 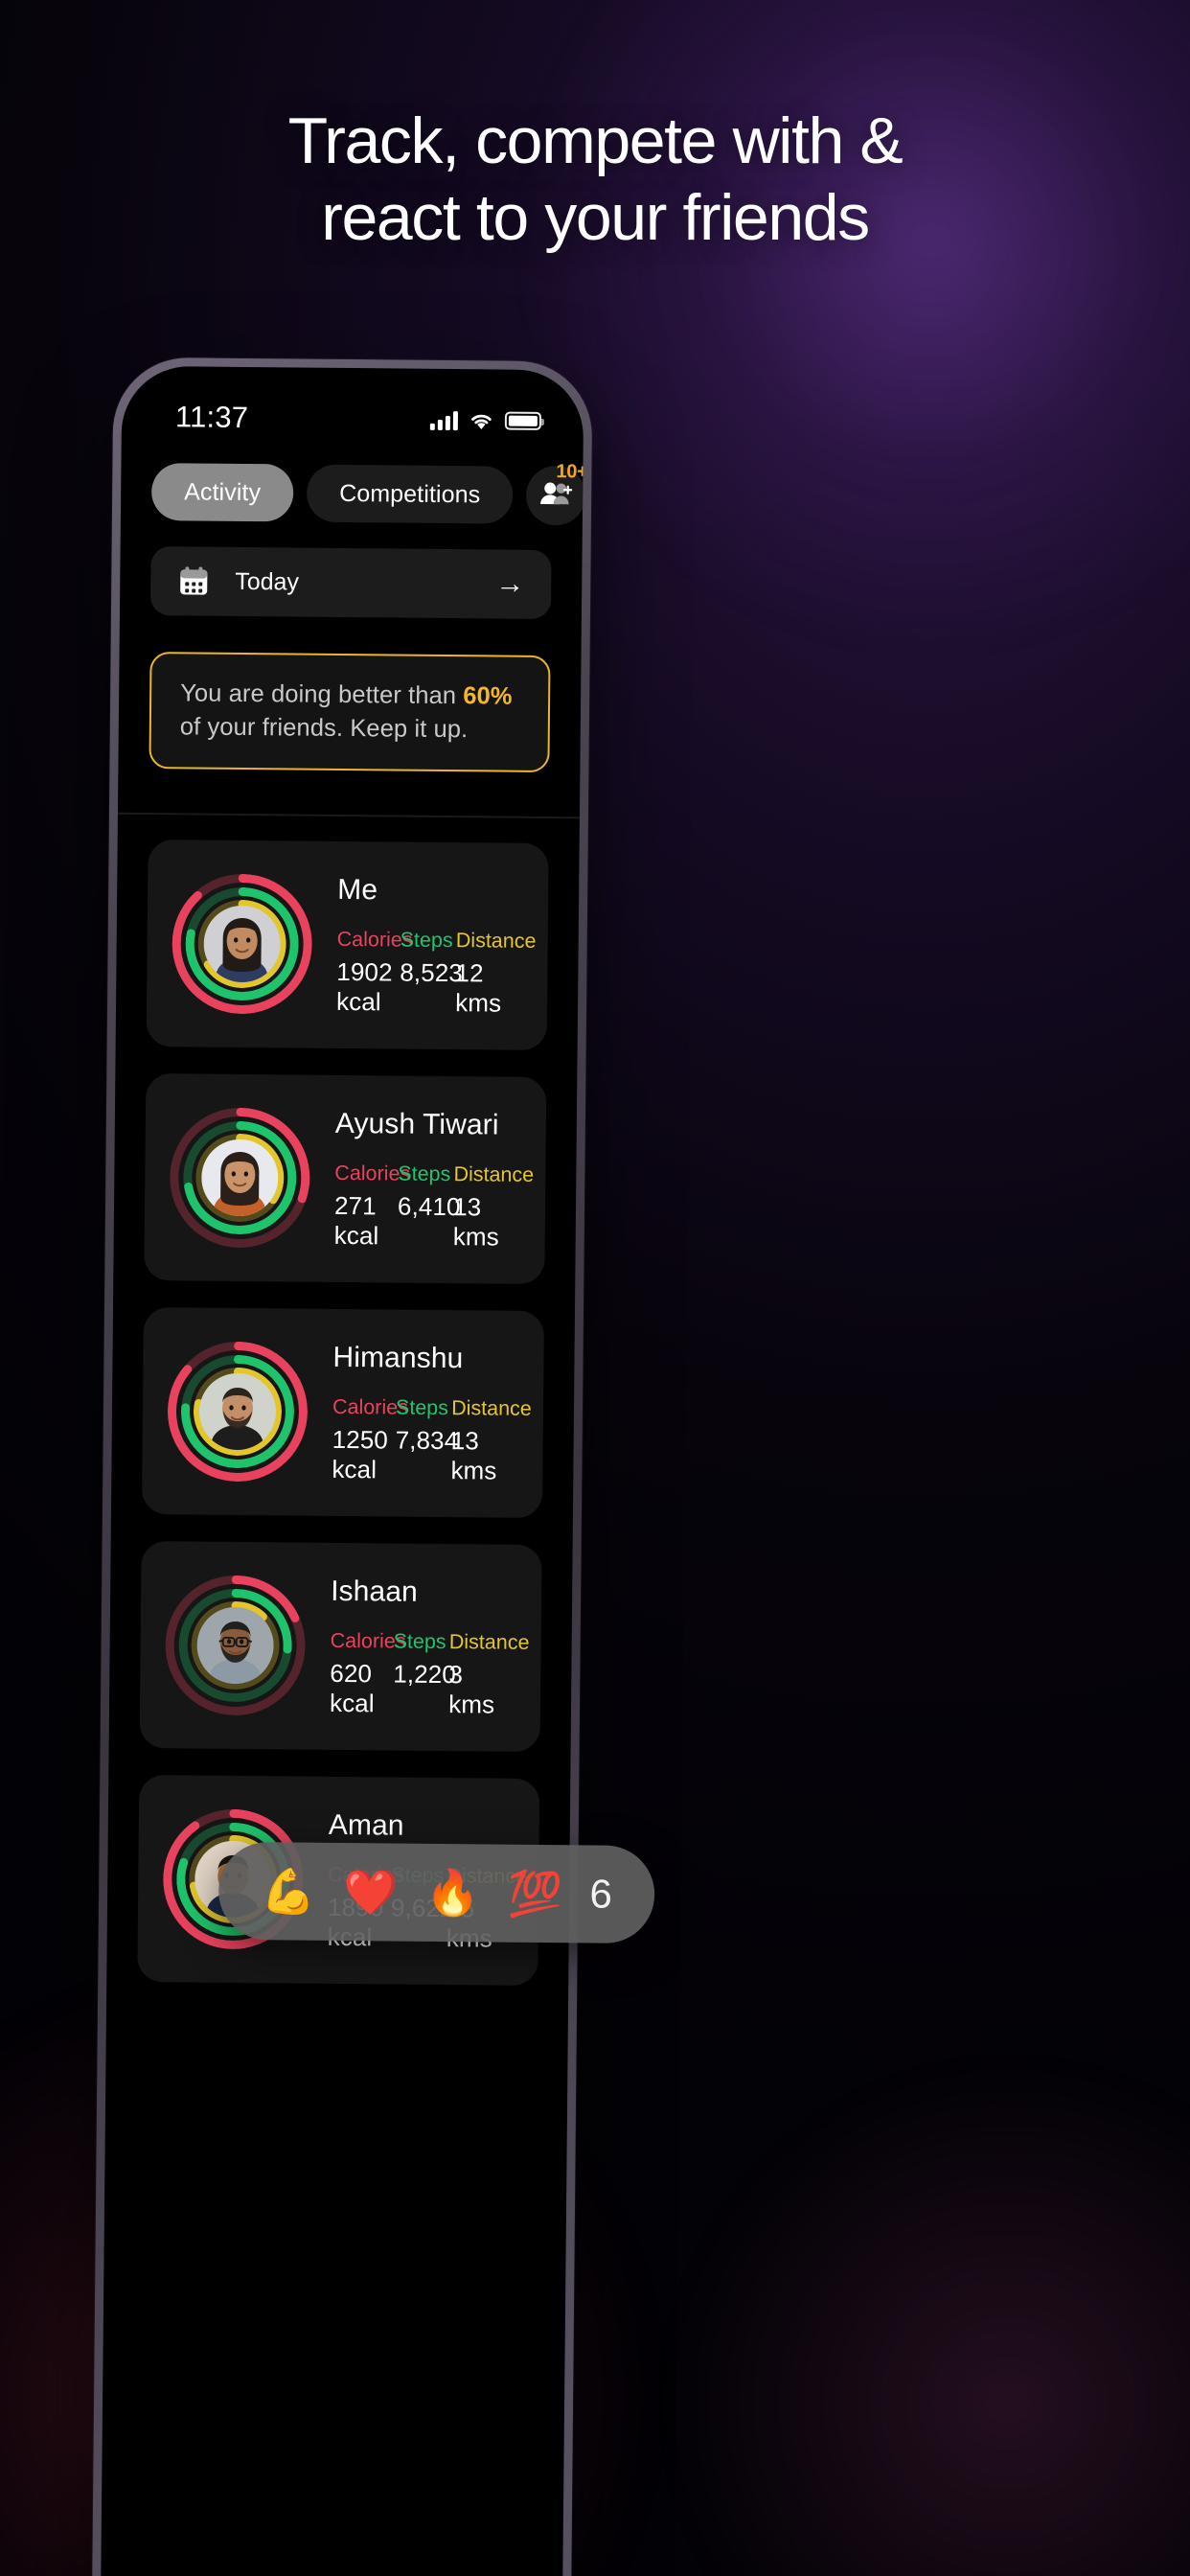 I want to click on tab-activity: Activity, so click(x=222, y=492).